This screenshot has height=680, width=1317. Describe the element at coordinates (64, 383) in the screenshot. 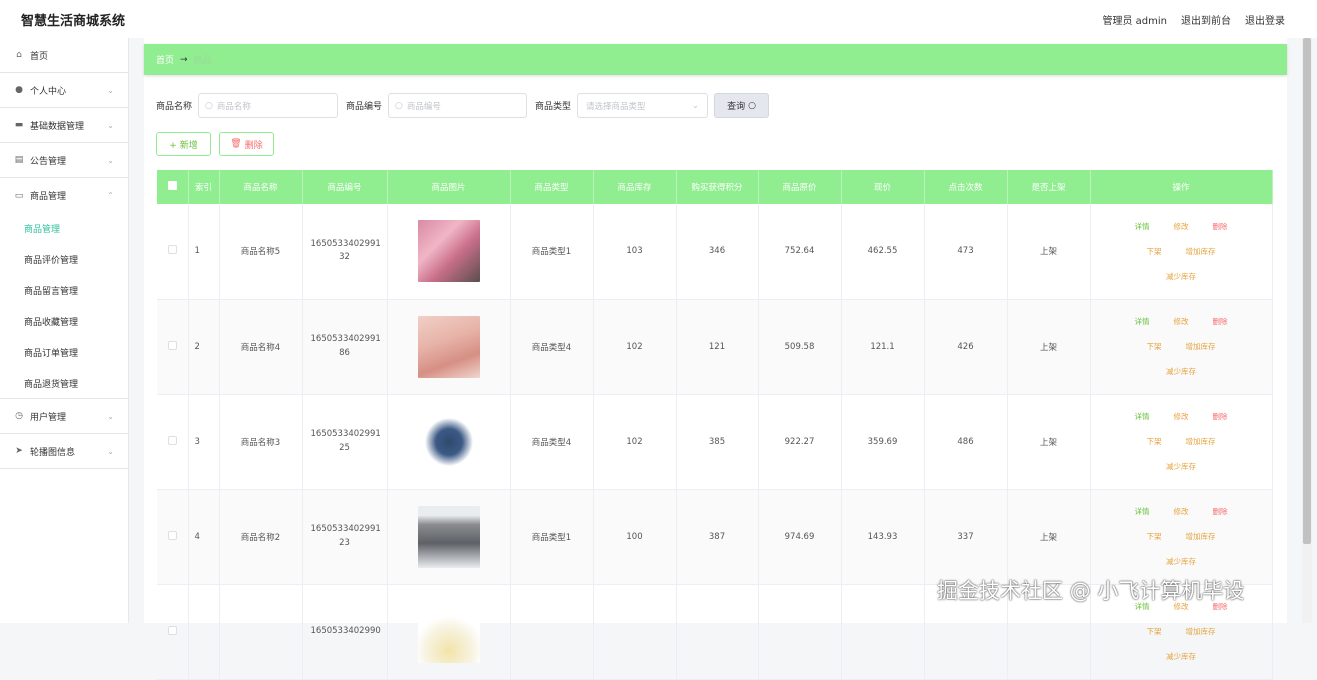

I see `sidebar-subitem-return: 商品退货管理` at that location.